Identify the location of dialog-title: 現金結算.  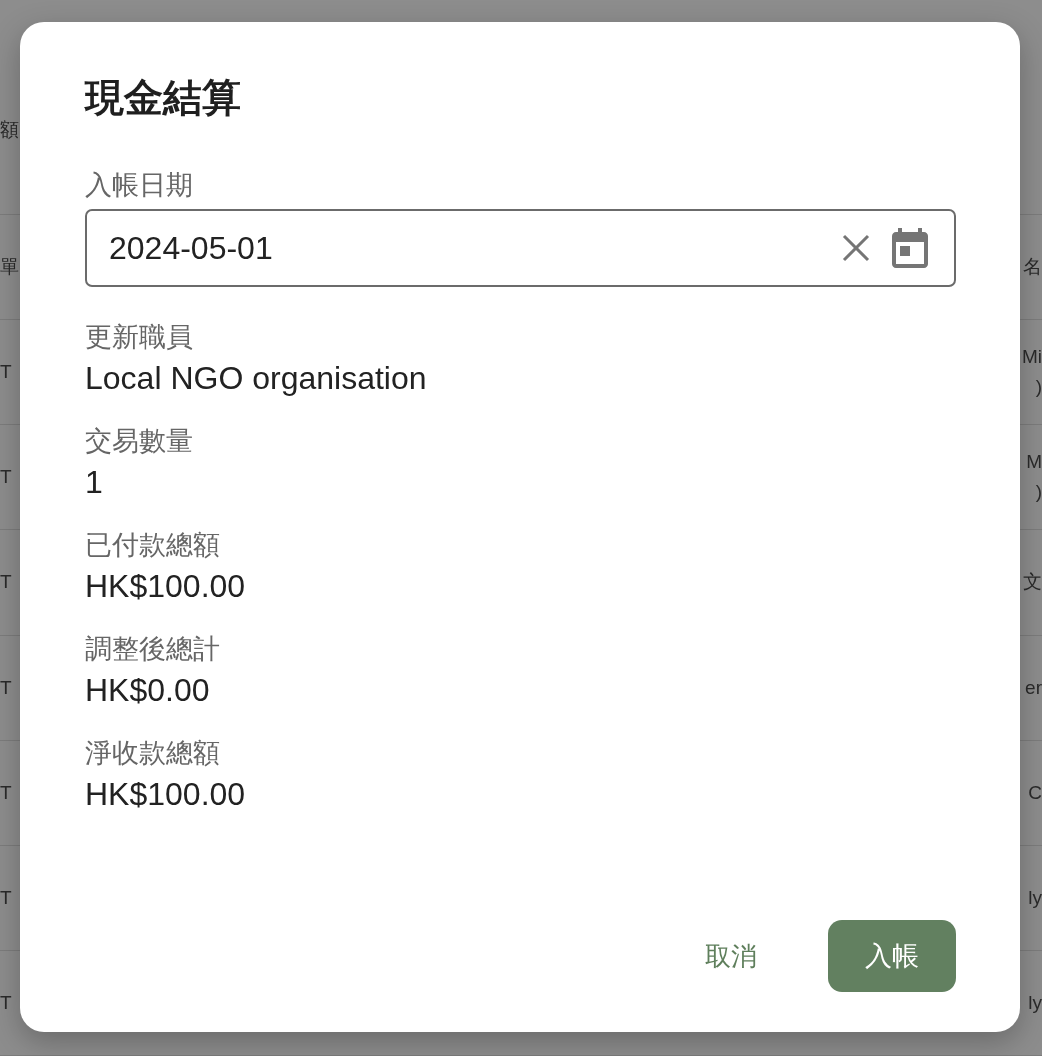
(163, 98).